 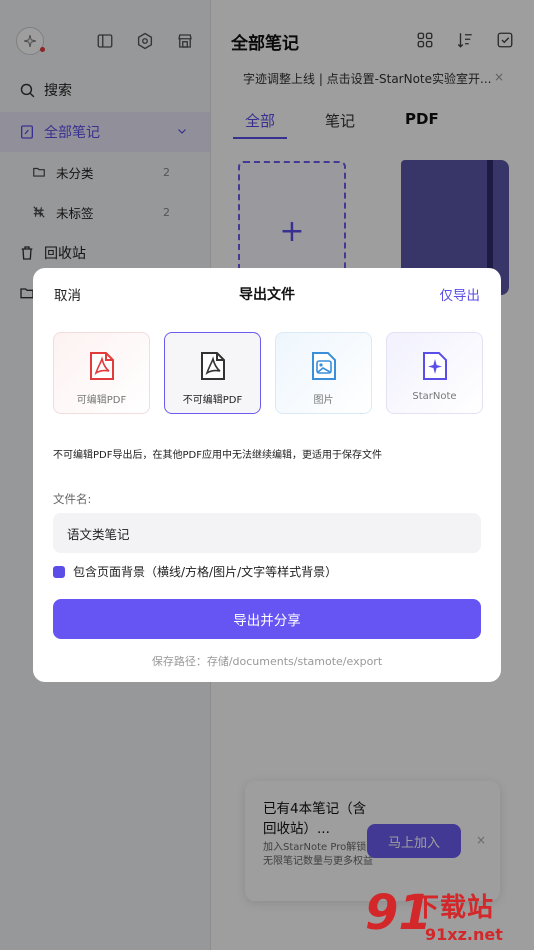 What do you see at coordinates (267, 619) in the screenshot?
I see `export-and-share-button: 导出并分享` at bounding box center [267, 619].